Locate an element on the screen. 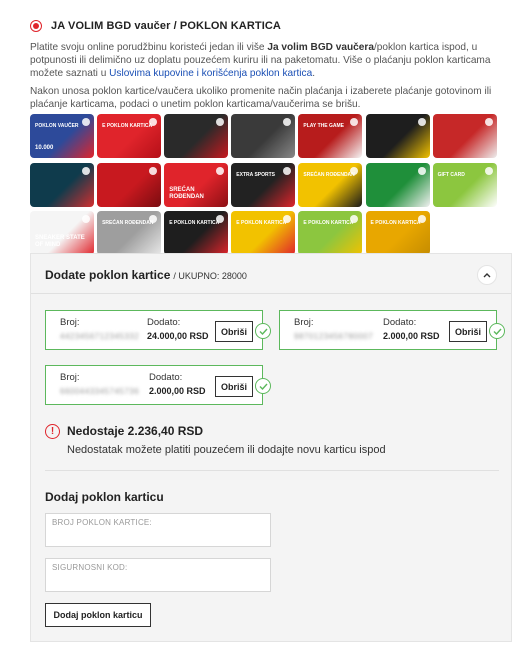 The height and width of the screenshot is (648, 526). alert-icon: ! is located at coordinates (52, 431).